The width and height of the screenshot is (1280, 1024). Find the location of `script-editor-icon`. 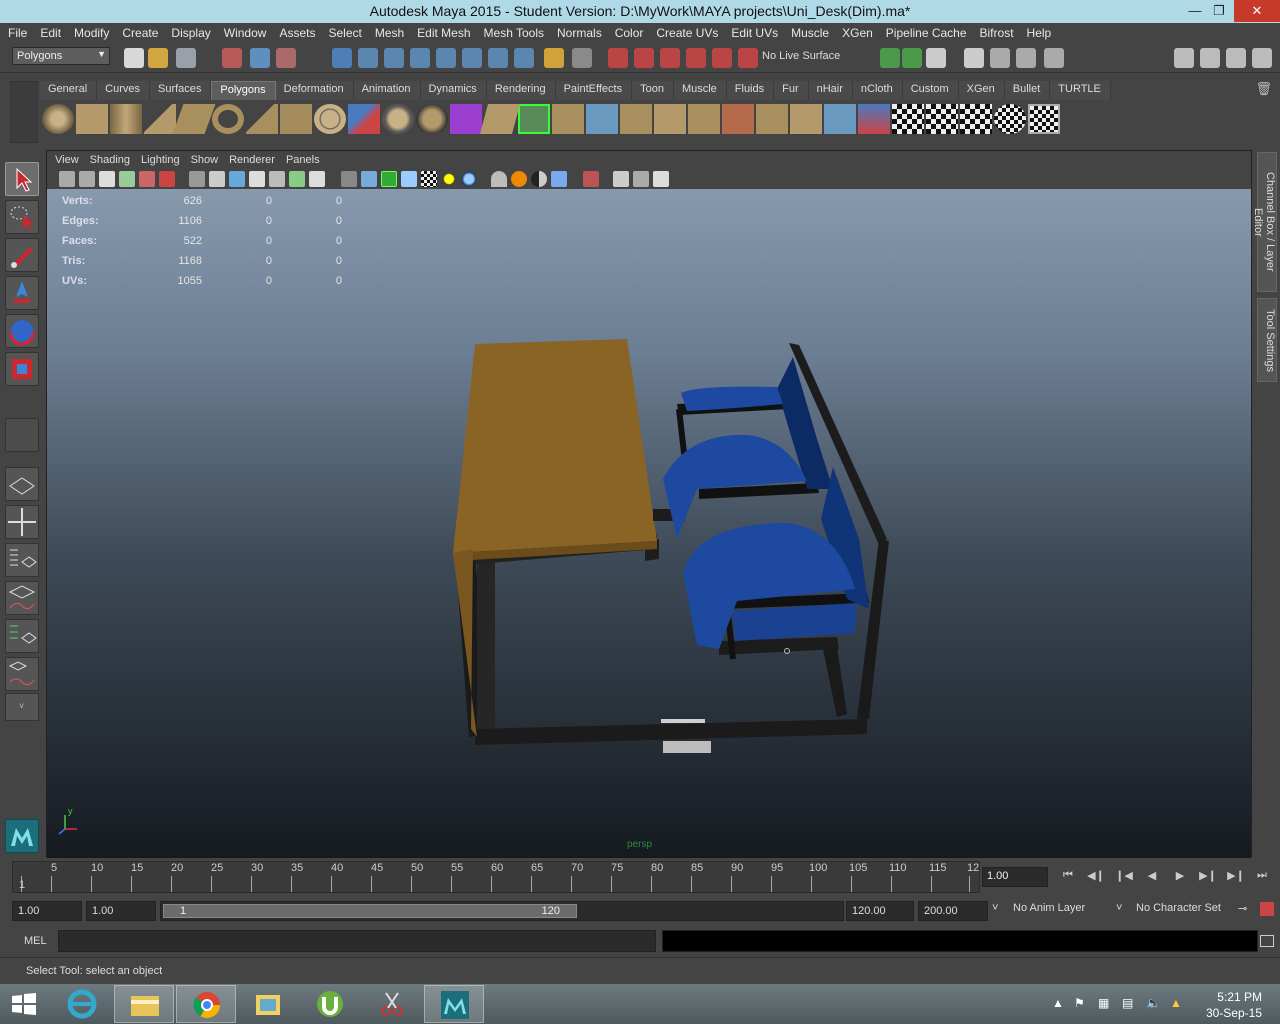

script-editor-icon is located at coordinates (1267, 941).